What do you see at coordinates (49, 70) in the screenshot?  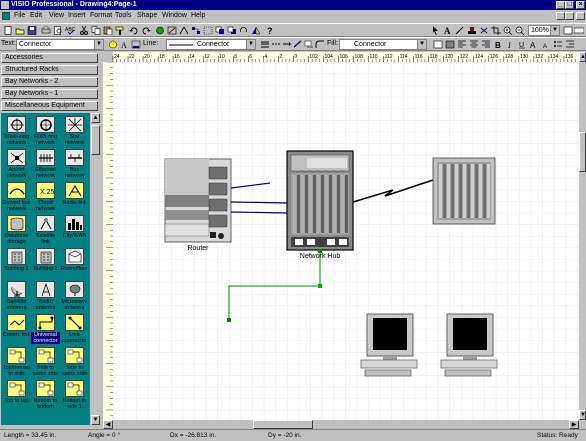 I see `stencil-tab-structured-racks: Structured Racks` at bounding box center [49, 70].